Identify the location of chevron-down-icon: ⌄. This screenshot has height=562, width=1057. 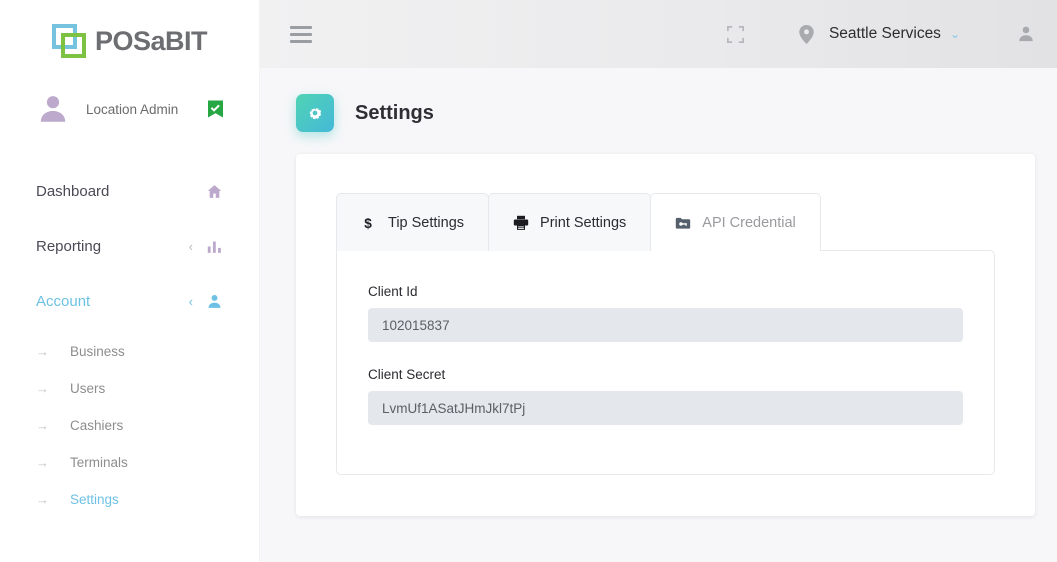
(955, 34).